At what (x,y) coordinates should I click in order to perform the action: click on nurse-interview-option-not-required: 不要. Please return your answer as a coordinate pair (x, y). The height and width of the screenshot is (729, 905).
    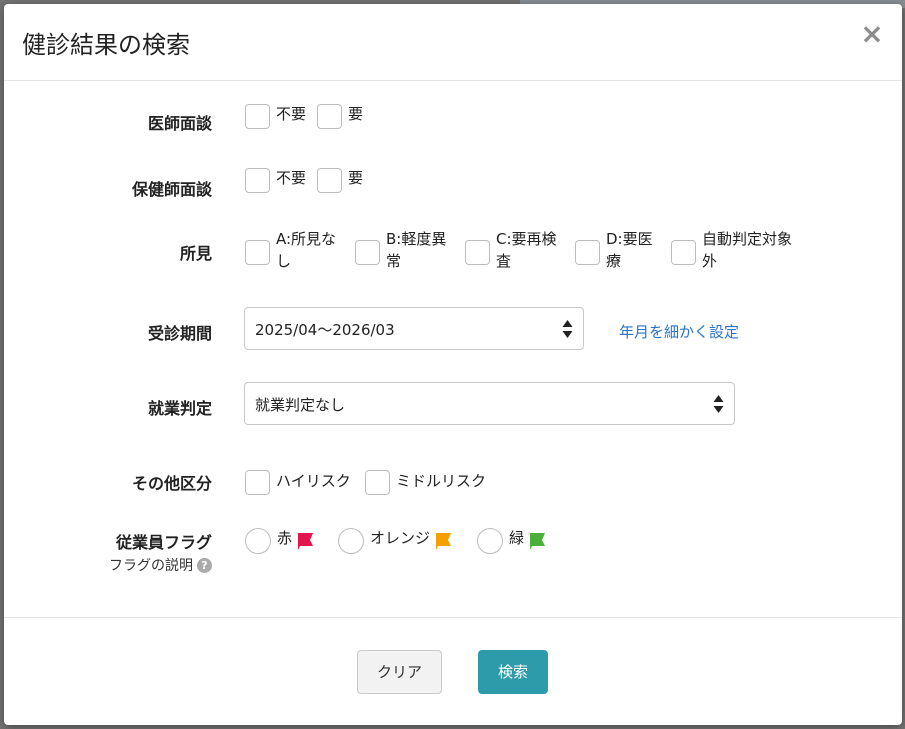
    Looking at the image, I should click on (275, 180).